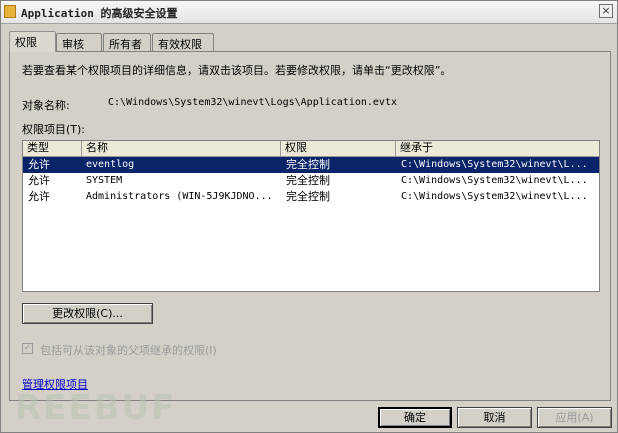 The width and height of the screenshot is (618, 433). I want to click on list-header: 类型 名称 权限 继承于, so click(311, 149).